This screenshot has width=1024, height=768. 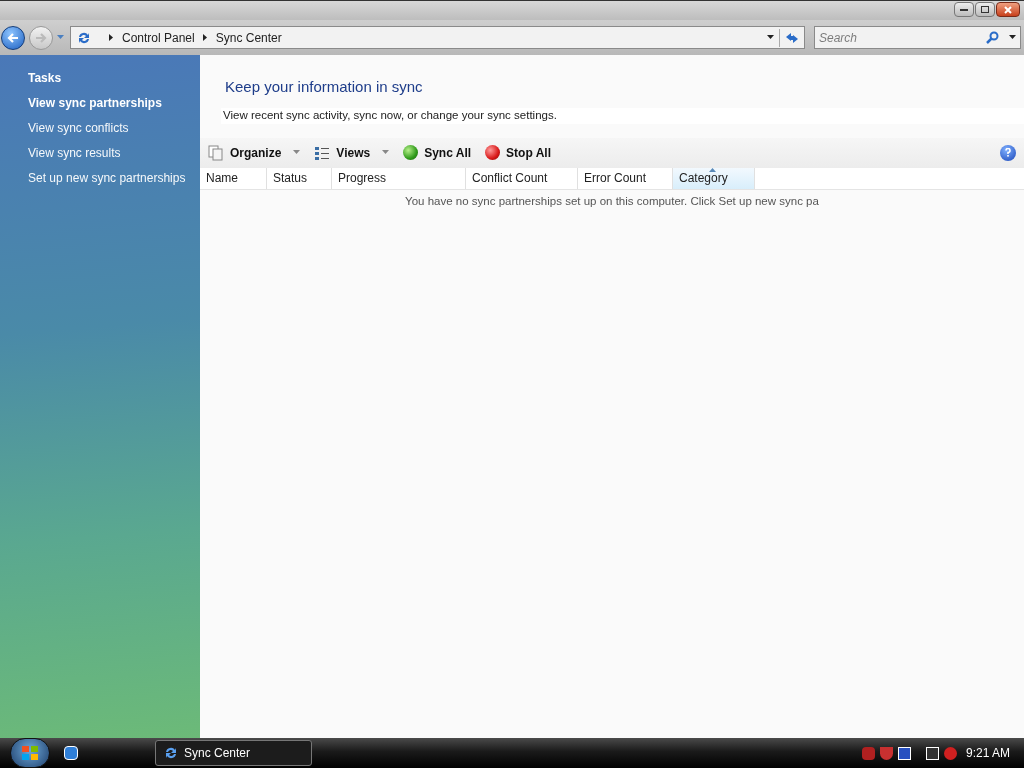 I want to click on task-link: View sync partnerships, so click(x=114, y=103).